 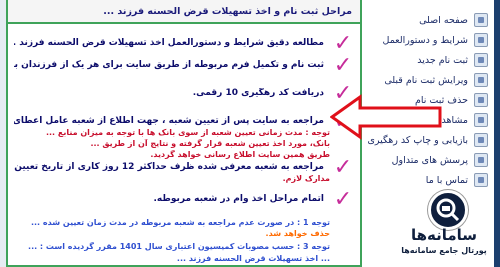 What do you see at coordinates (258, 93) in the screenshot?
I see `step-text: دریافت کد رهگیری 10 رقمی.` at bounding box center [258, 93].